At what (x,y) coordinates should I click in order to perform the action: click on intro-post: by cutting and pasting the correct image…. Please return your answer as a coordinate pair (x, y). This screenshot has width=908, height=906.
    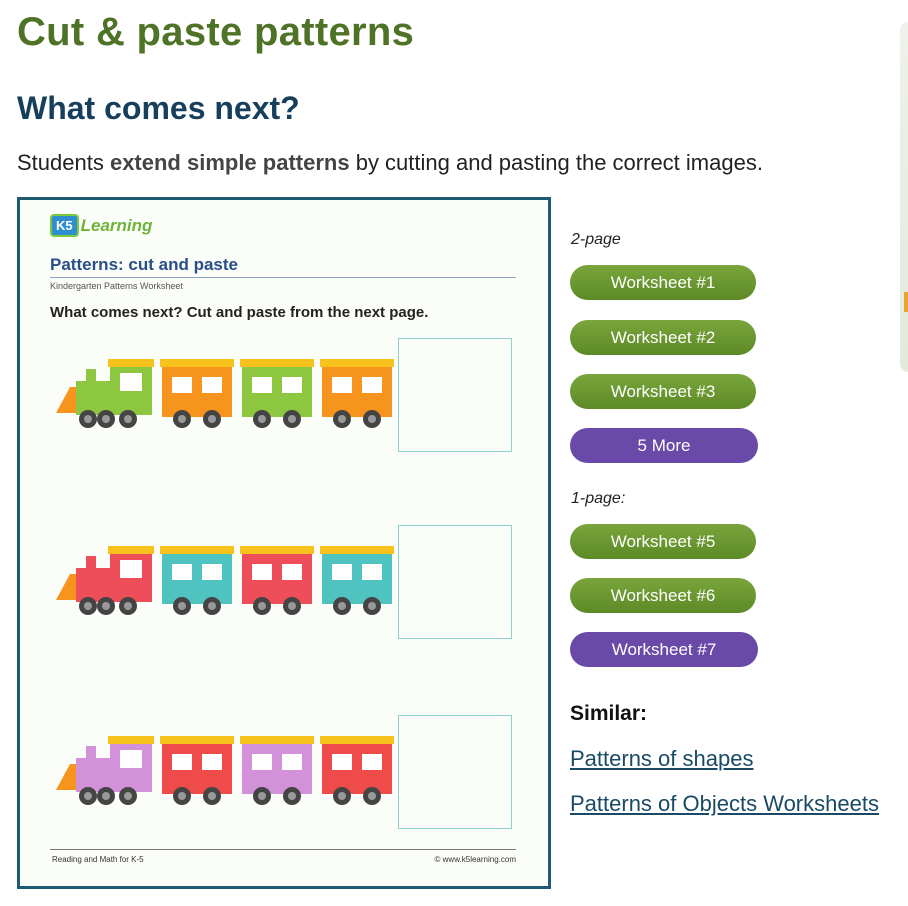
    Looking at the image, I should click on (556, 162).